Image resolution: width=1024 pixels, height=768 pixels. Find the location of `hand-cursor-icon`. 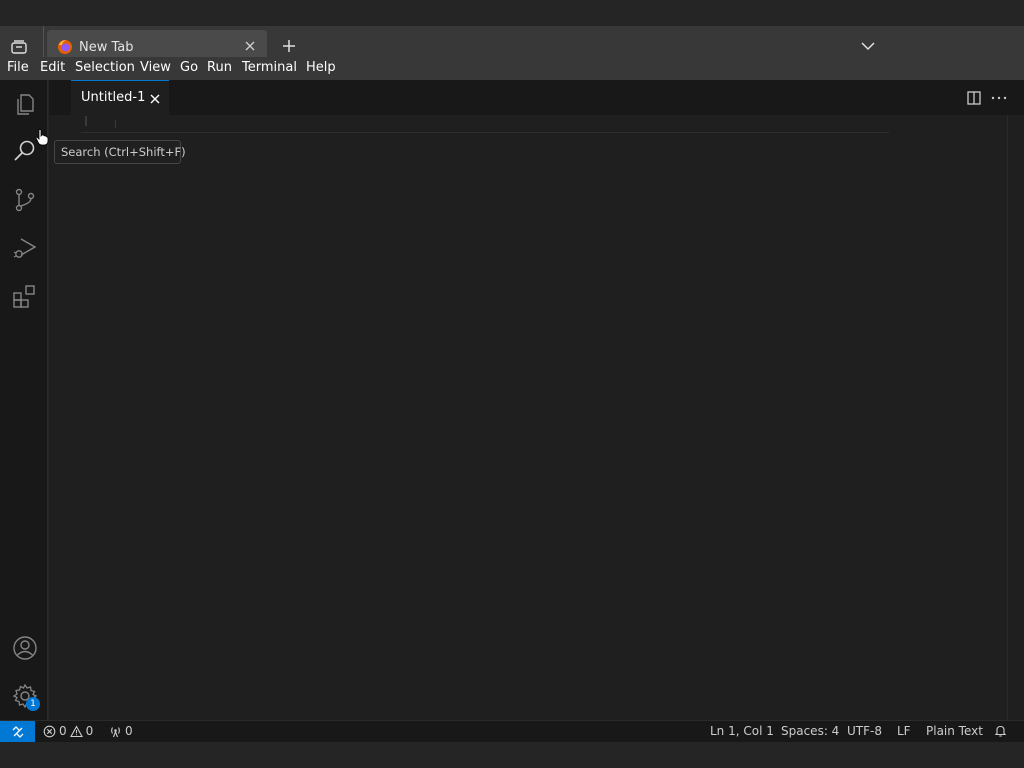

hand-cursor-icon is located at coordinates (42, 137).